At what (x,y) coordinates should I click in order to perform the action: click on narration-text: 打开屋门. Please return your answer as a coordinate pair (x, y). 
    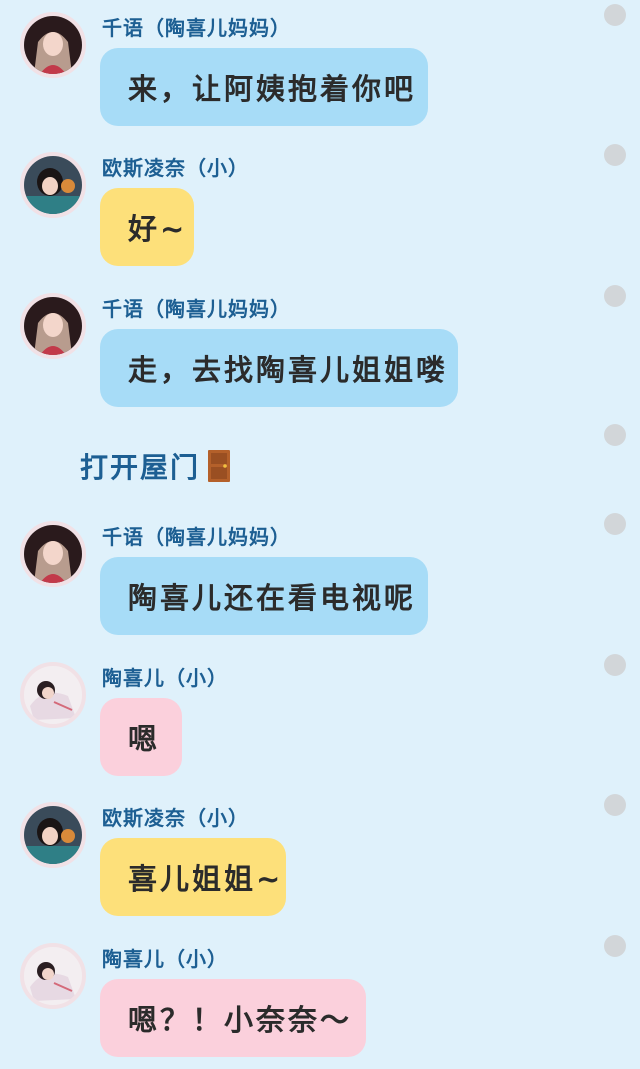
    Looking at the image, I should click on (140, 467).